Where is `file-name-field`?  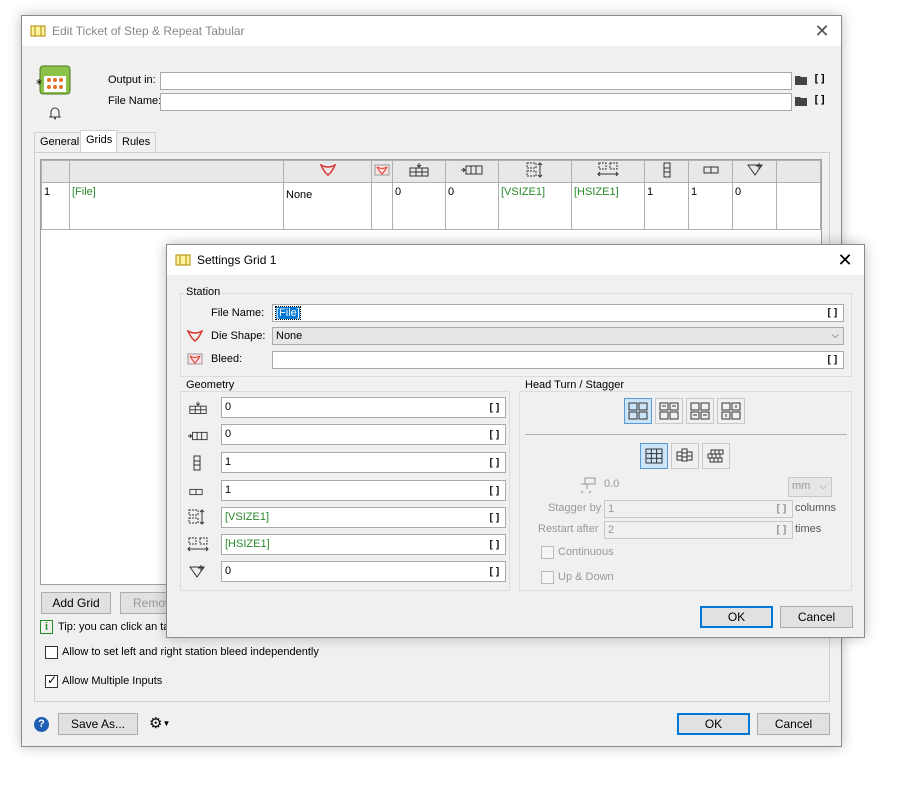
file-name-field is located at coordinates (476, 102).